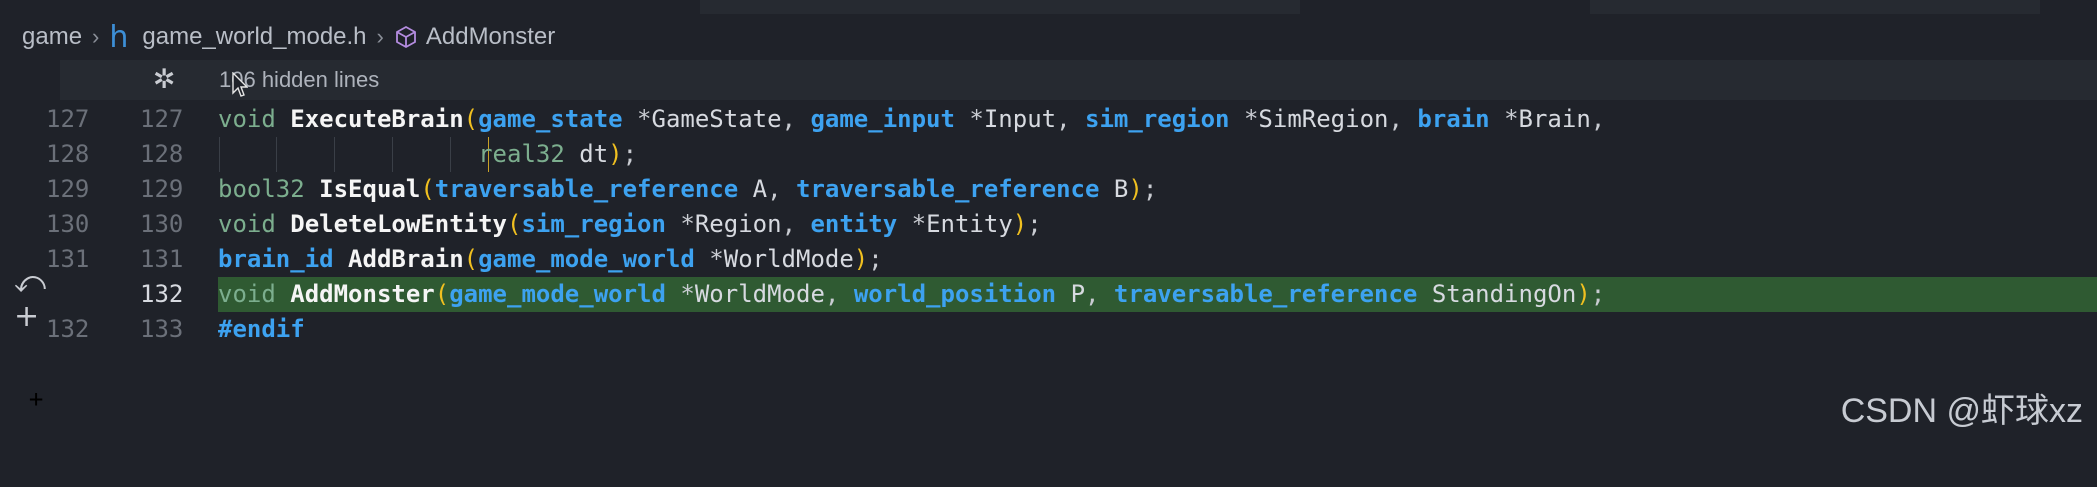 The height and width of the screenshot is (487, 2097). What do you see at coordinates (68, 119) in the screenshot?
I see `old-line-number: 127` at bounding box center [68, 119].